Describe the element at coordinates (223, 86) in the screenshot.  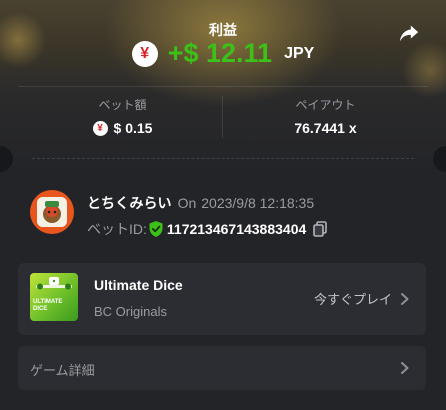
I see `divider` at that location.